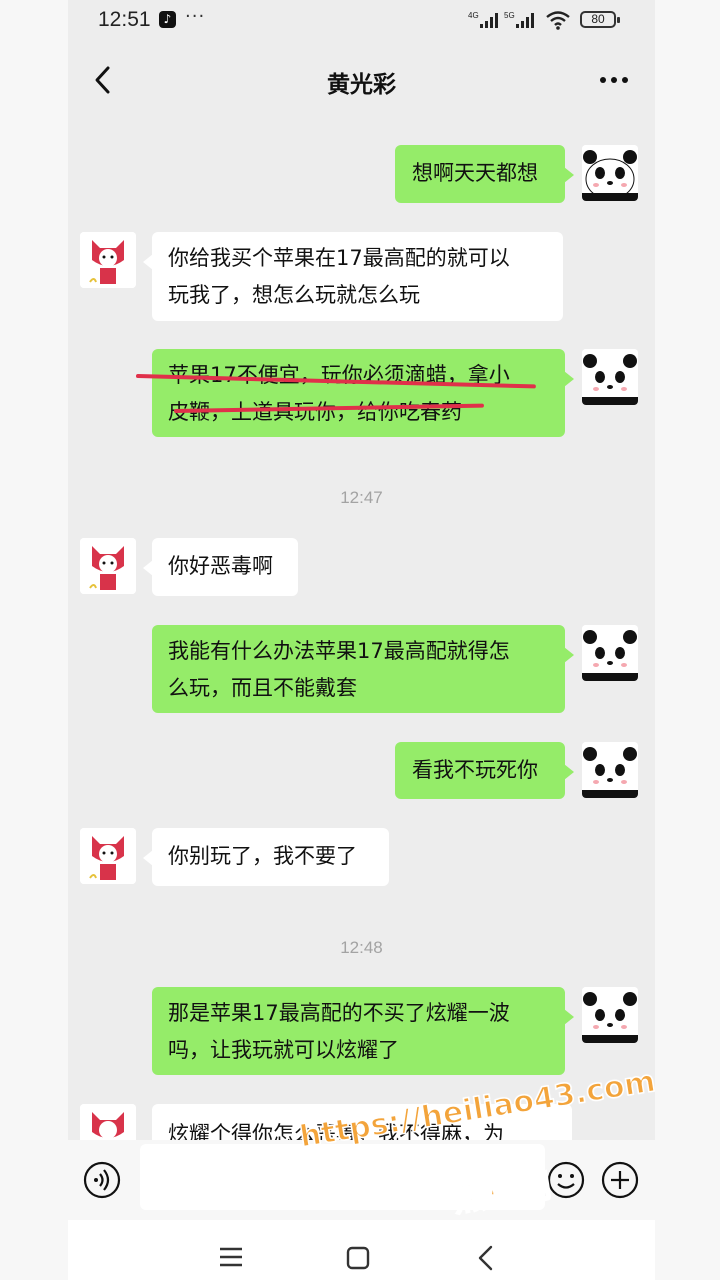 The image size is (720, 1280). Describe the element at coordinates (262, 856) in the screenshot. I see `message-text: 你别玩了，我不要了` at that location.